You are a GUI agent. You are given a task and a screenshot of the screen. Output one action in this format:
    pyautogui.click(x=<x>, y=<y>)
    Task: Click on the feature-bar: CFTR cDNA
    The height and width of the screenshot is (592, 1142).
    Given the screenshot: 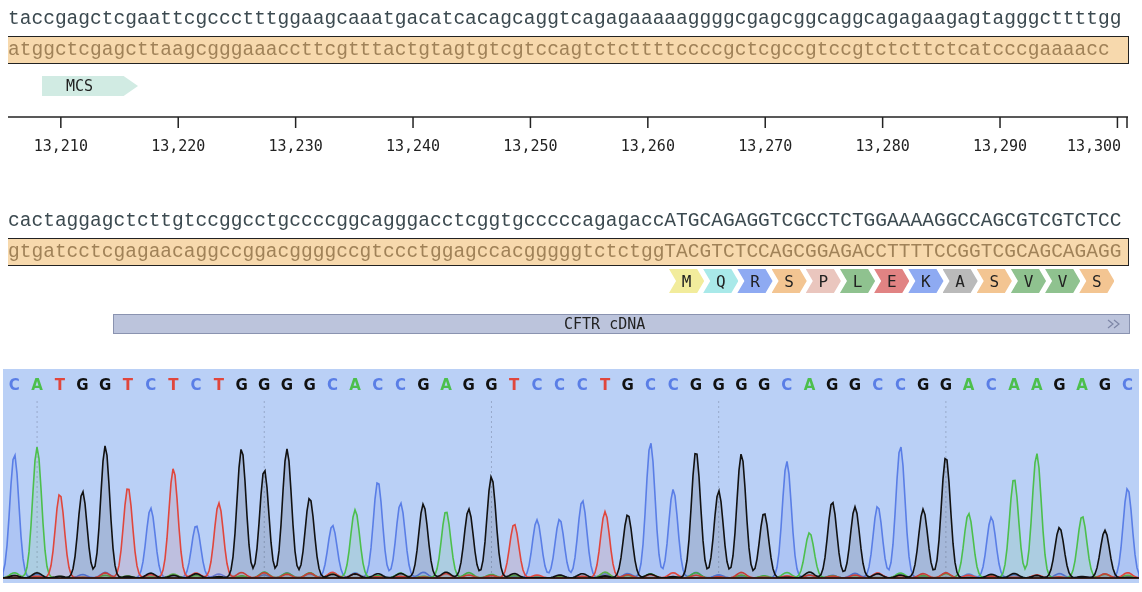 What is the action you would take?
    pyautogui.click(x=621, y=324)
    